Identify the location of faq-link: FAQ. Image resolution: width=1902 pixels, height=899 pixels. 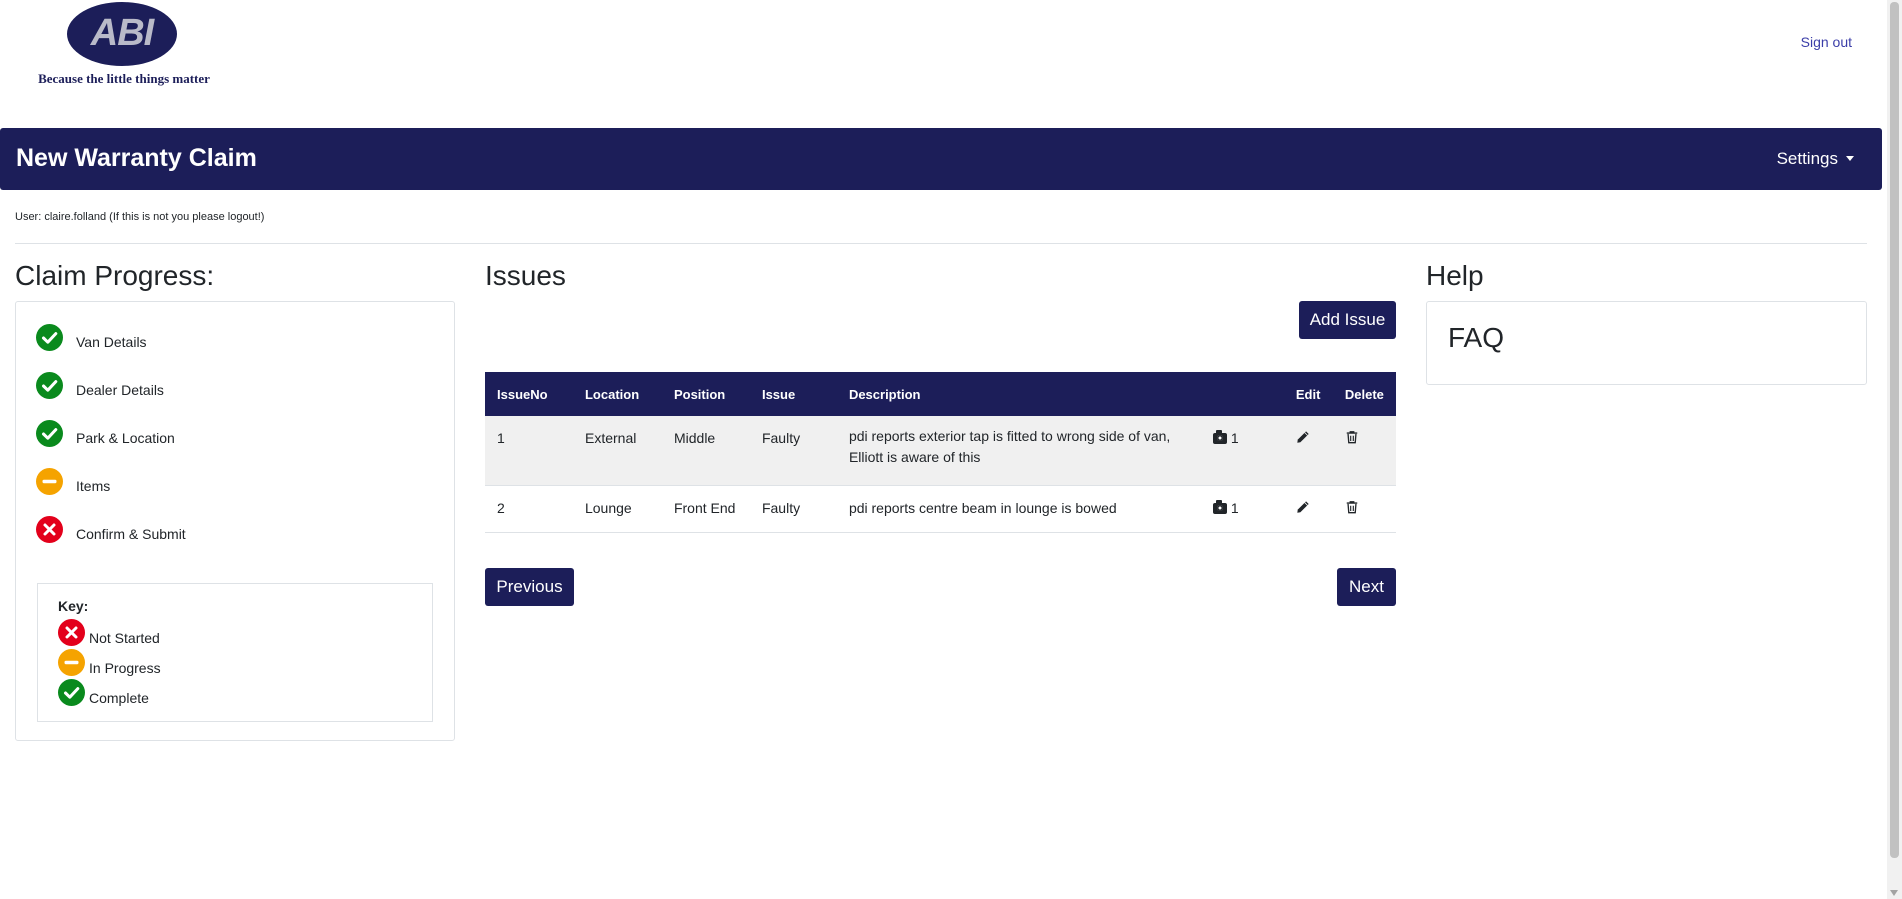
(1476, 338).